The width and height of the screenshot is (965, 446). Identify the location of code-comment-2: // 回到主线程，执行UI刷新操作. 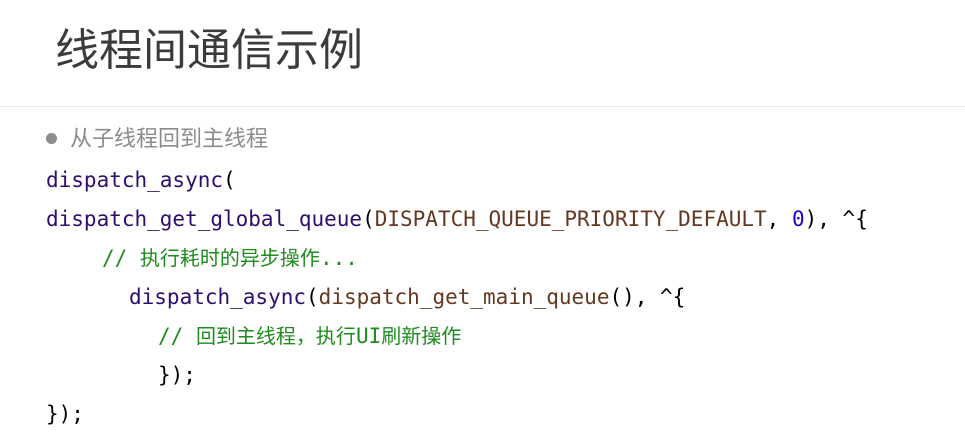
(309, 336).